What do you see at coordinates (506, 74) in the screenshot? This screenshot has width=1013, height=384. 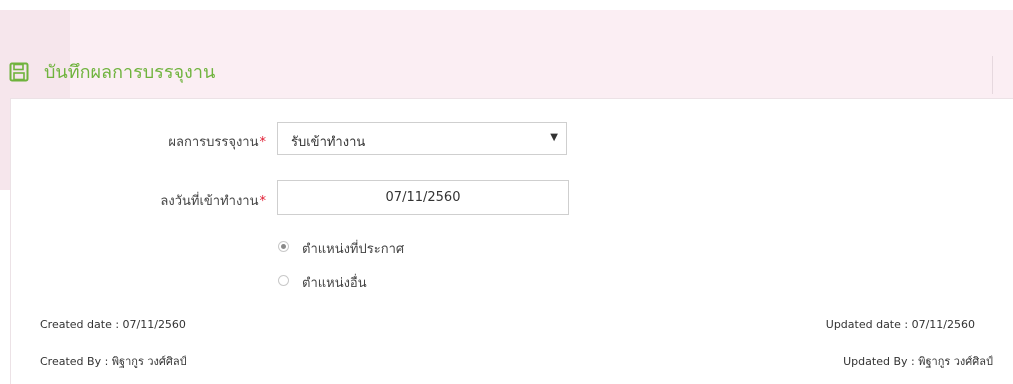 I see `page-header: บันทึกผลการบรรจุงาน` at bounding box center [506, 74].